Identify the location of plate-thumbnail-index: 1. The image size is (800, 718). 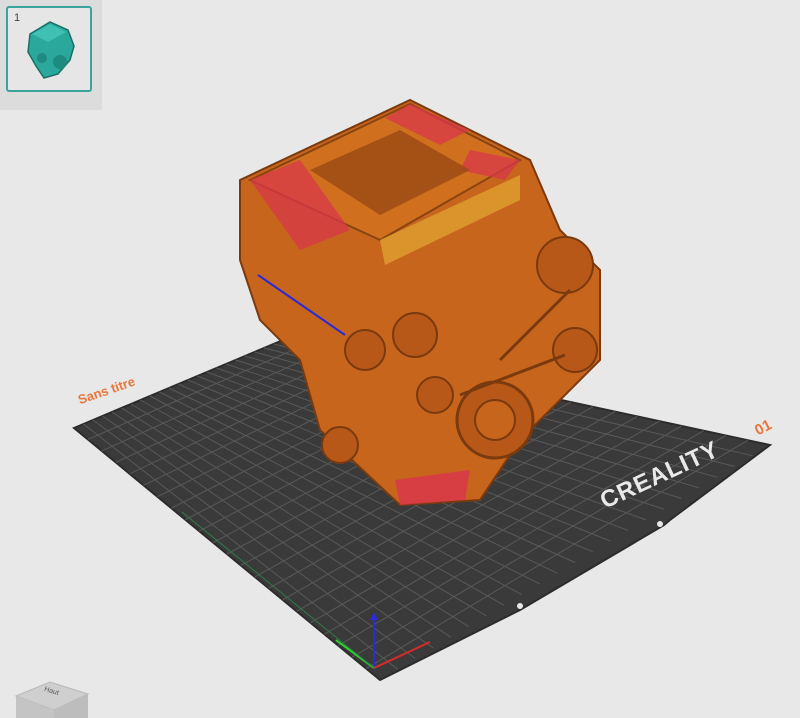
(17, 18).